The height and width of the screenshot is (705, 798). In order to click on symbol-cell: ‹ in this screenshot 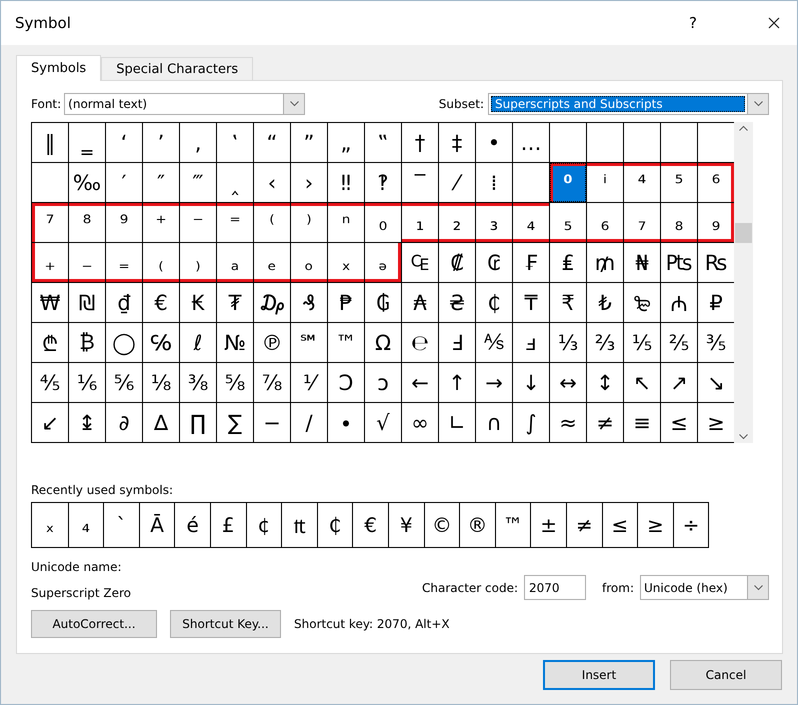, I will do `click(272, 182)`.